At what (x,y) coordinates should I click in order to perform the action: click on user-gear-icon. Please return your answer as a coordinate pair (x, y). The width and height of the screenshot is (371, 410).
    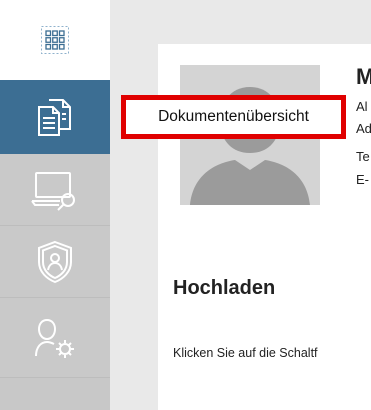
    Looking at the image, I should click on (54, 338).